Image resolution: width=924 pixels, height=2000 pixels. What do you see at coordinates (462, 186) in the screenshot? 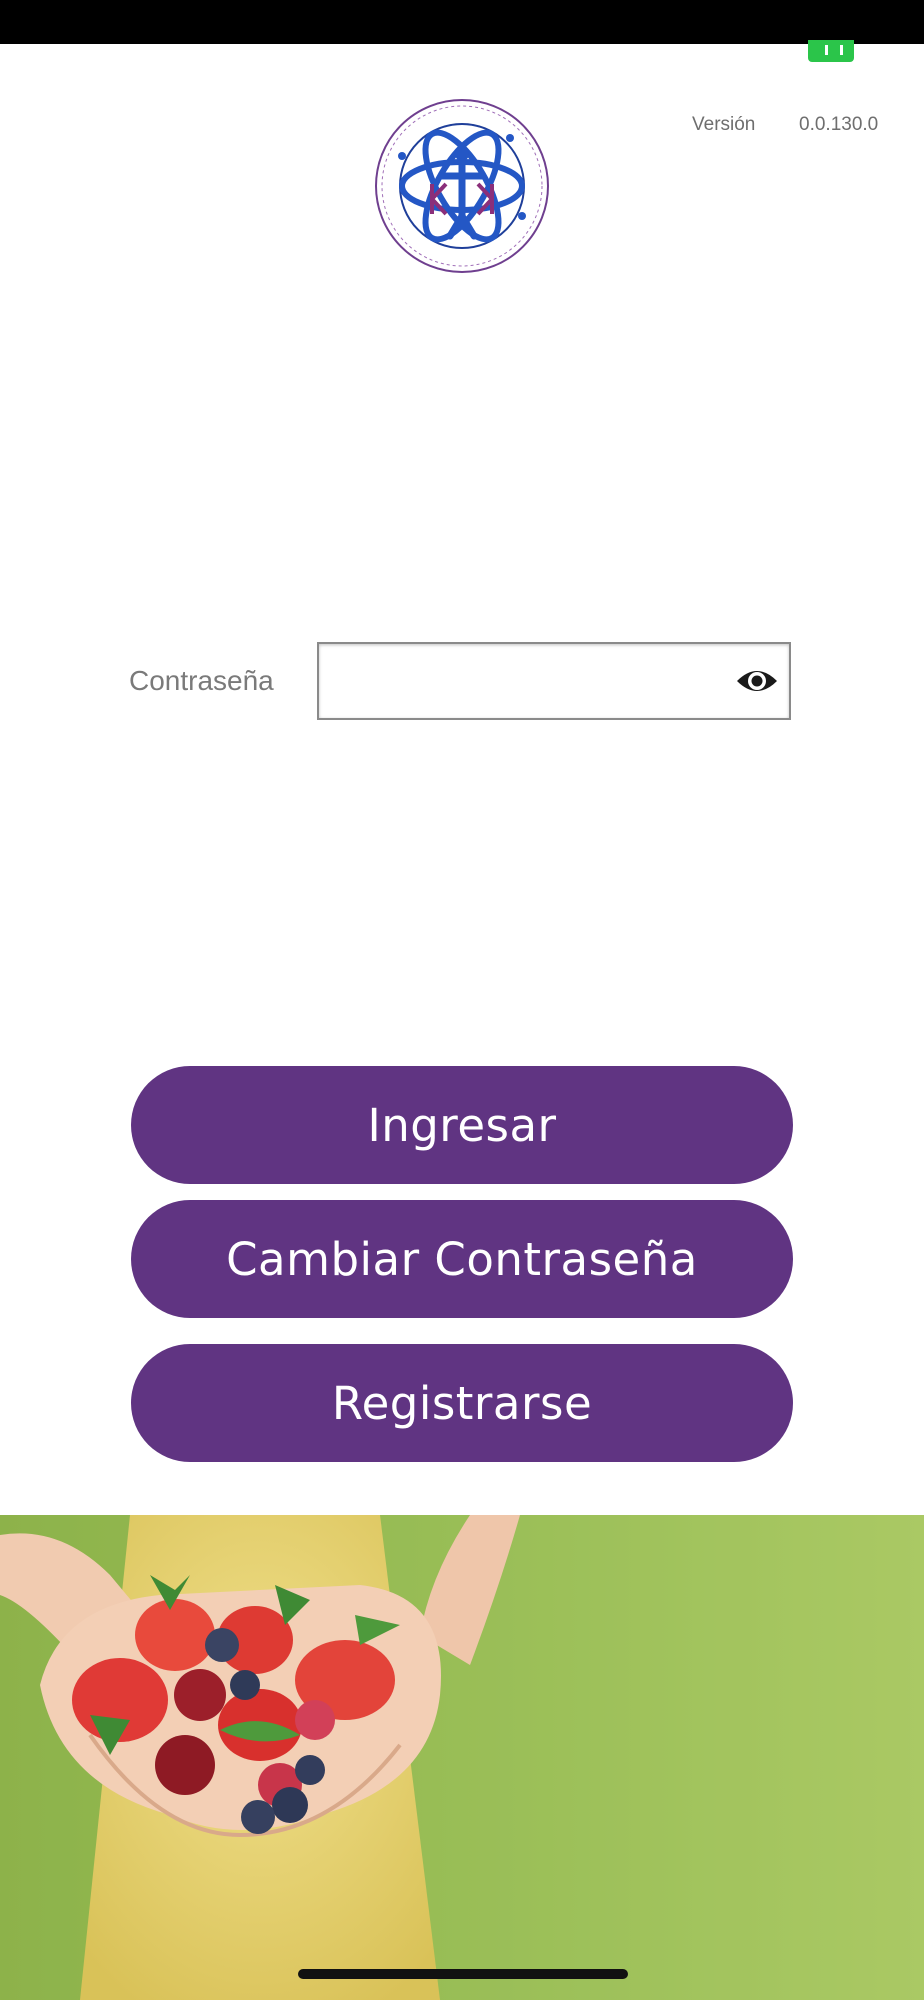
I see `clinic-logo` at bounding box center [462, 186].